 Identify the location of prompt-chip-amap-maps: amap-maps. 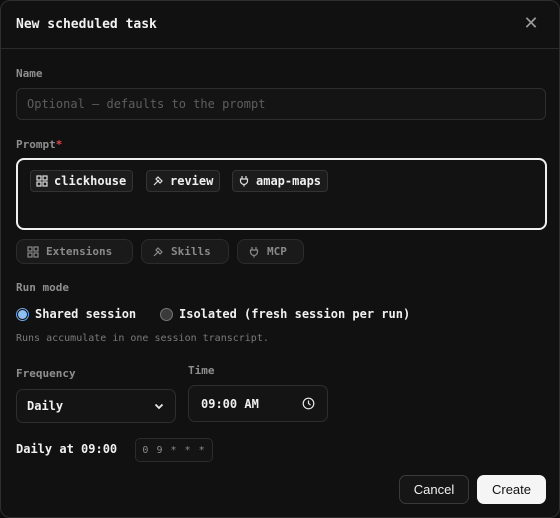
(280, 181).